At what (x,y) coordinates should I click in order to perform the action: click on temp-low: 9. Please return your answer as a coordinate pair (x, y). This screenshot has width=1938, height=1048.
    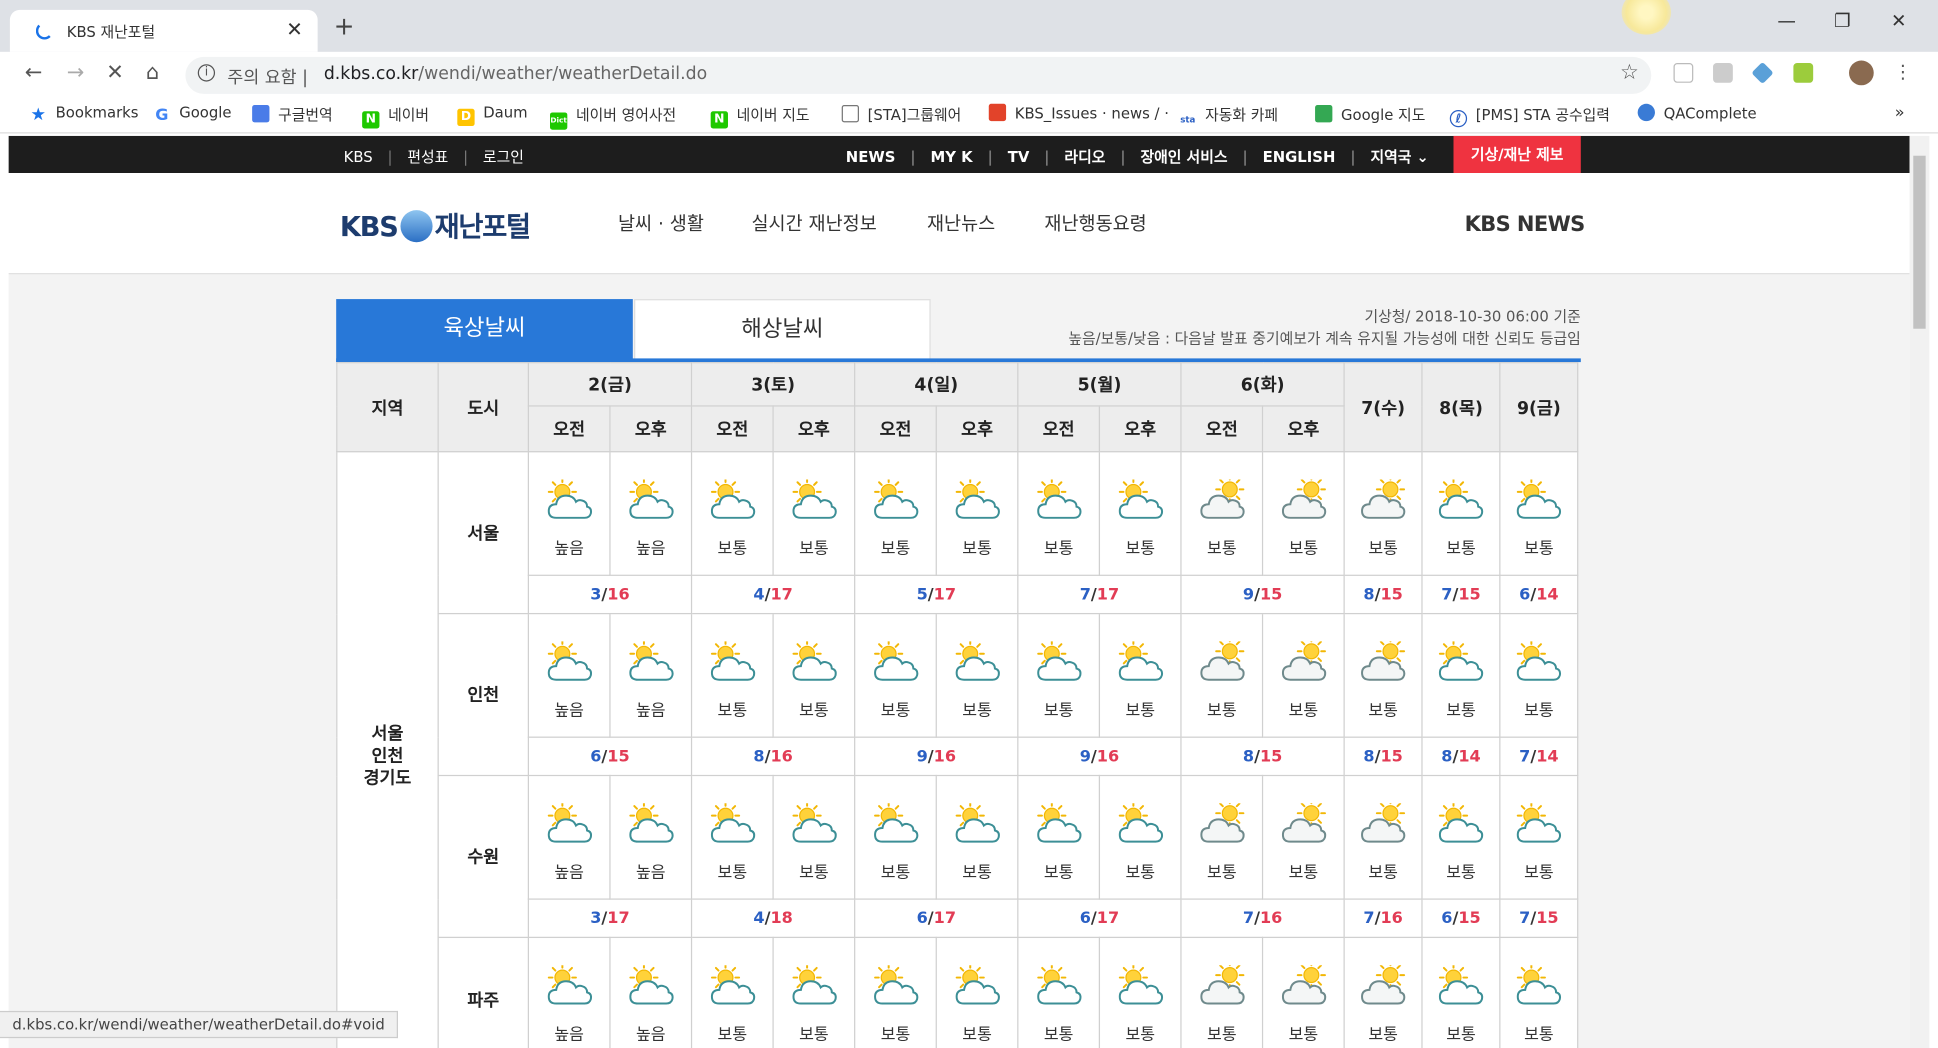
    Looking at the image, I should click on (1248, 594).